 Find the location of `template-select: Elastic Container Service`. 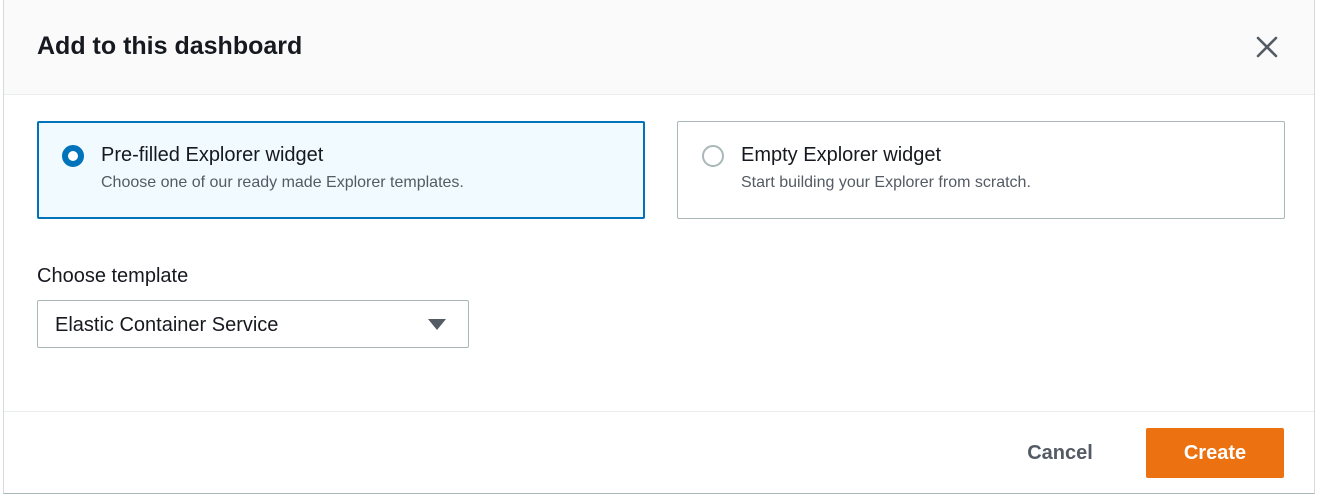

template-select: Elastic Container Service is located at coordinates (253, 324).